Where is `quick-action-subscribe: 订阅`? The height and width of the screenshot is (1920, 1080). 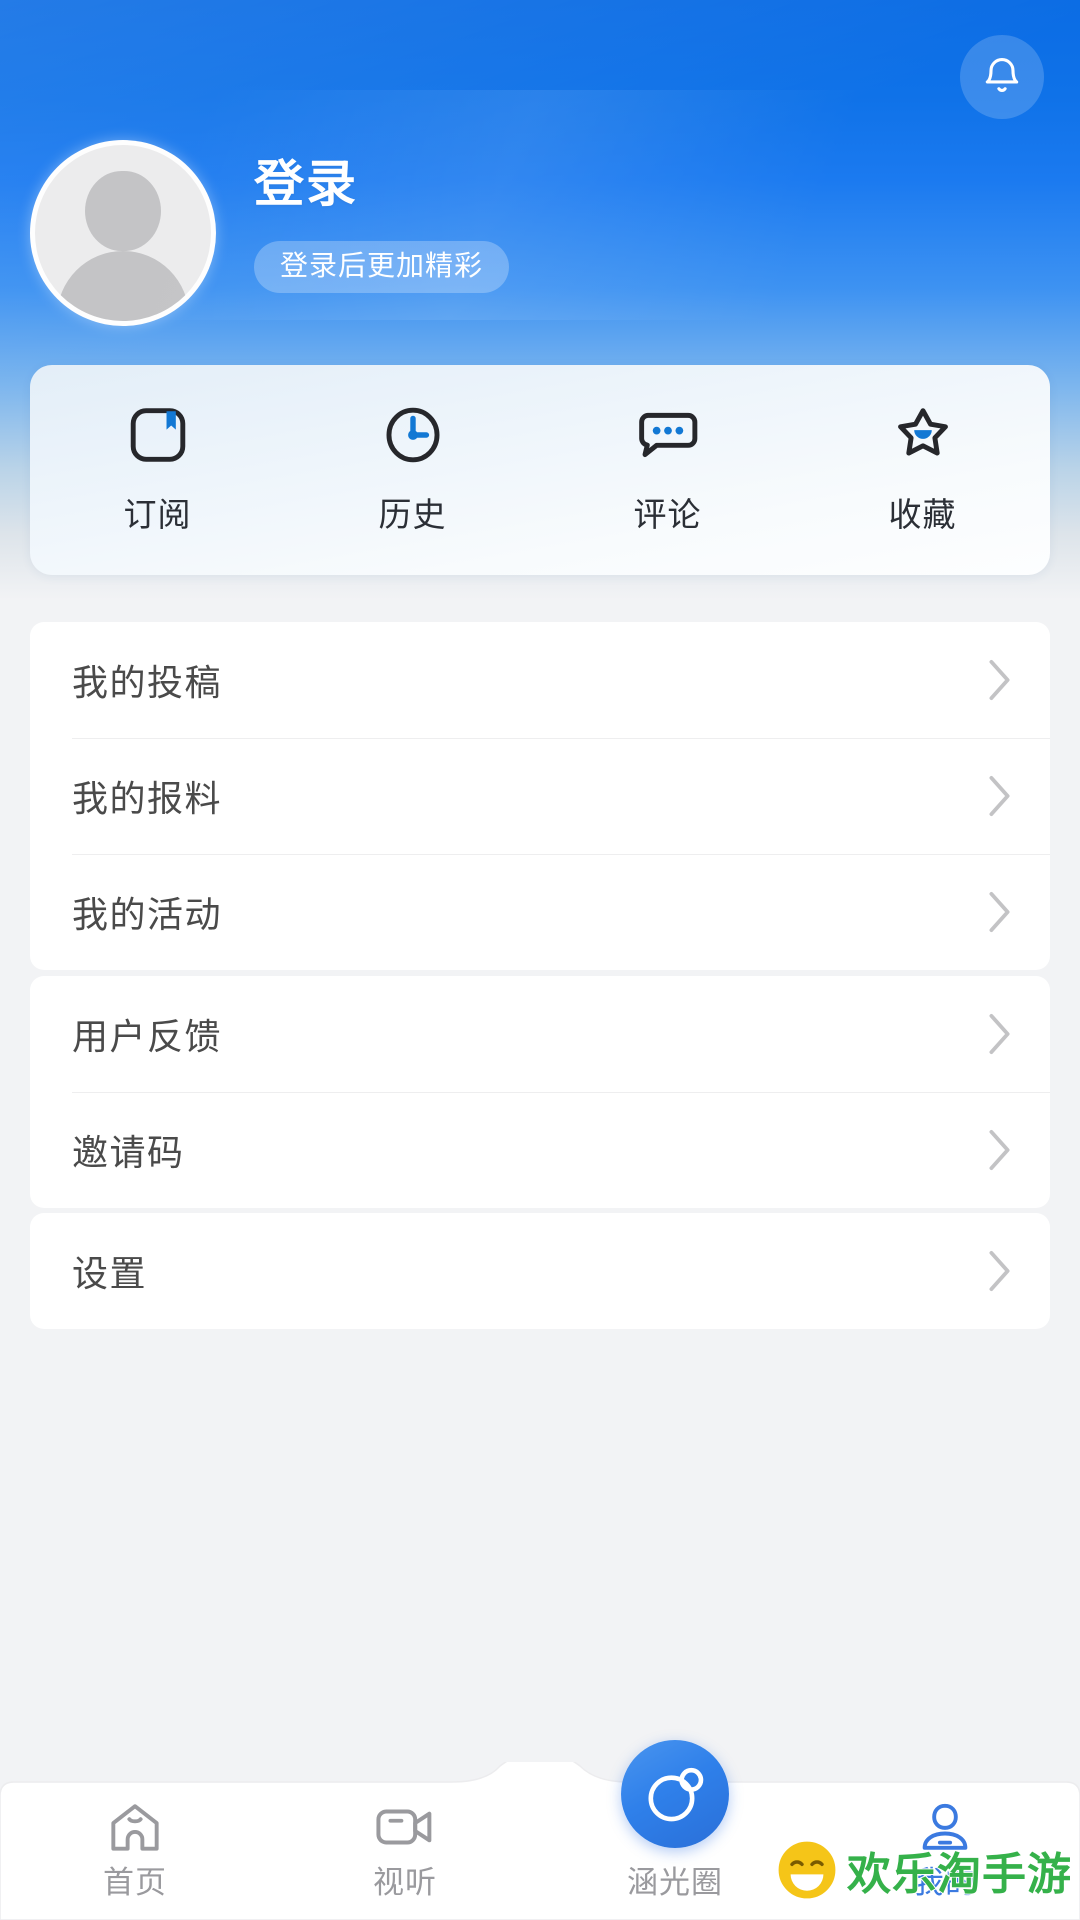 quick-action-subscribe: 订阅 is located at coordinates (157, 470).